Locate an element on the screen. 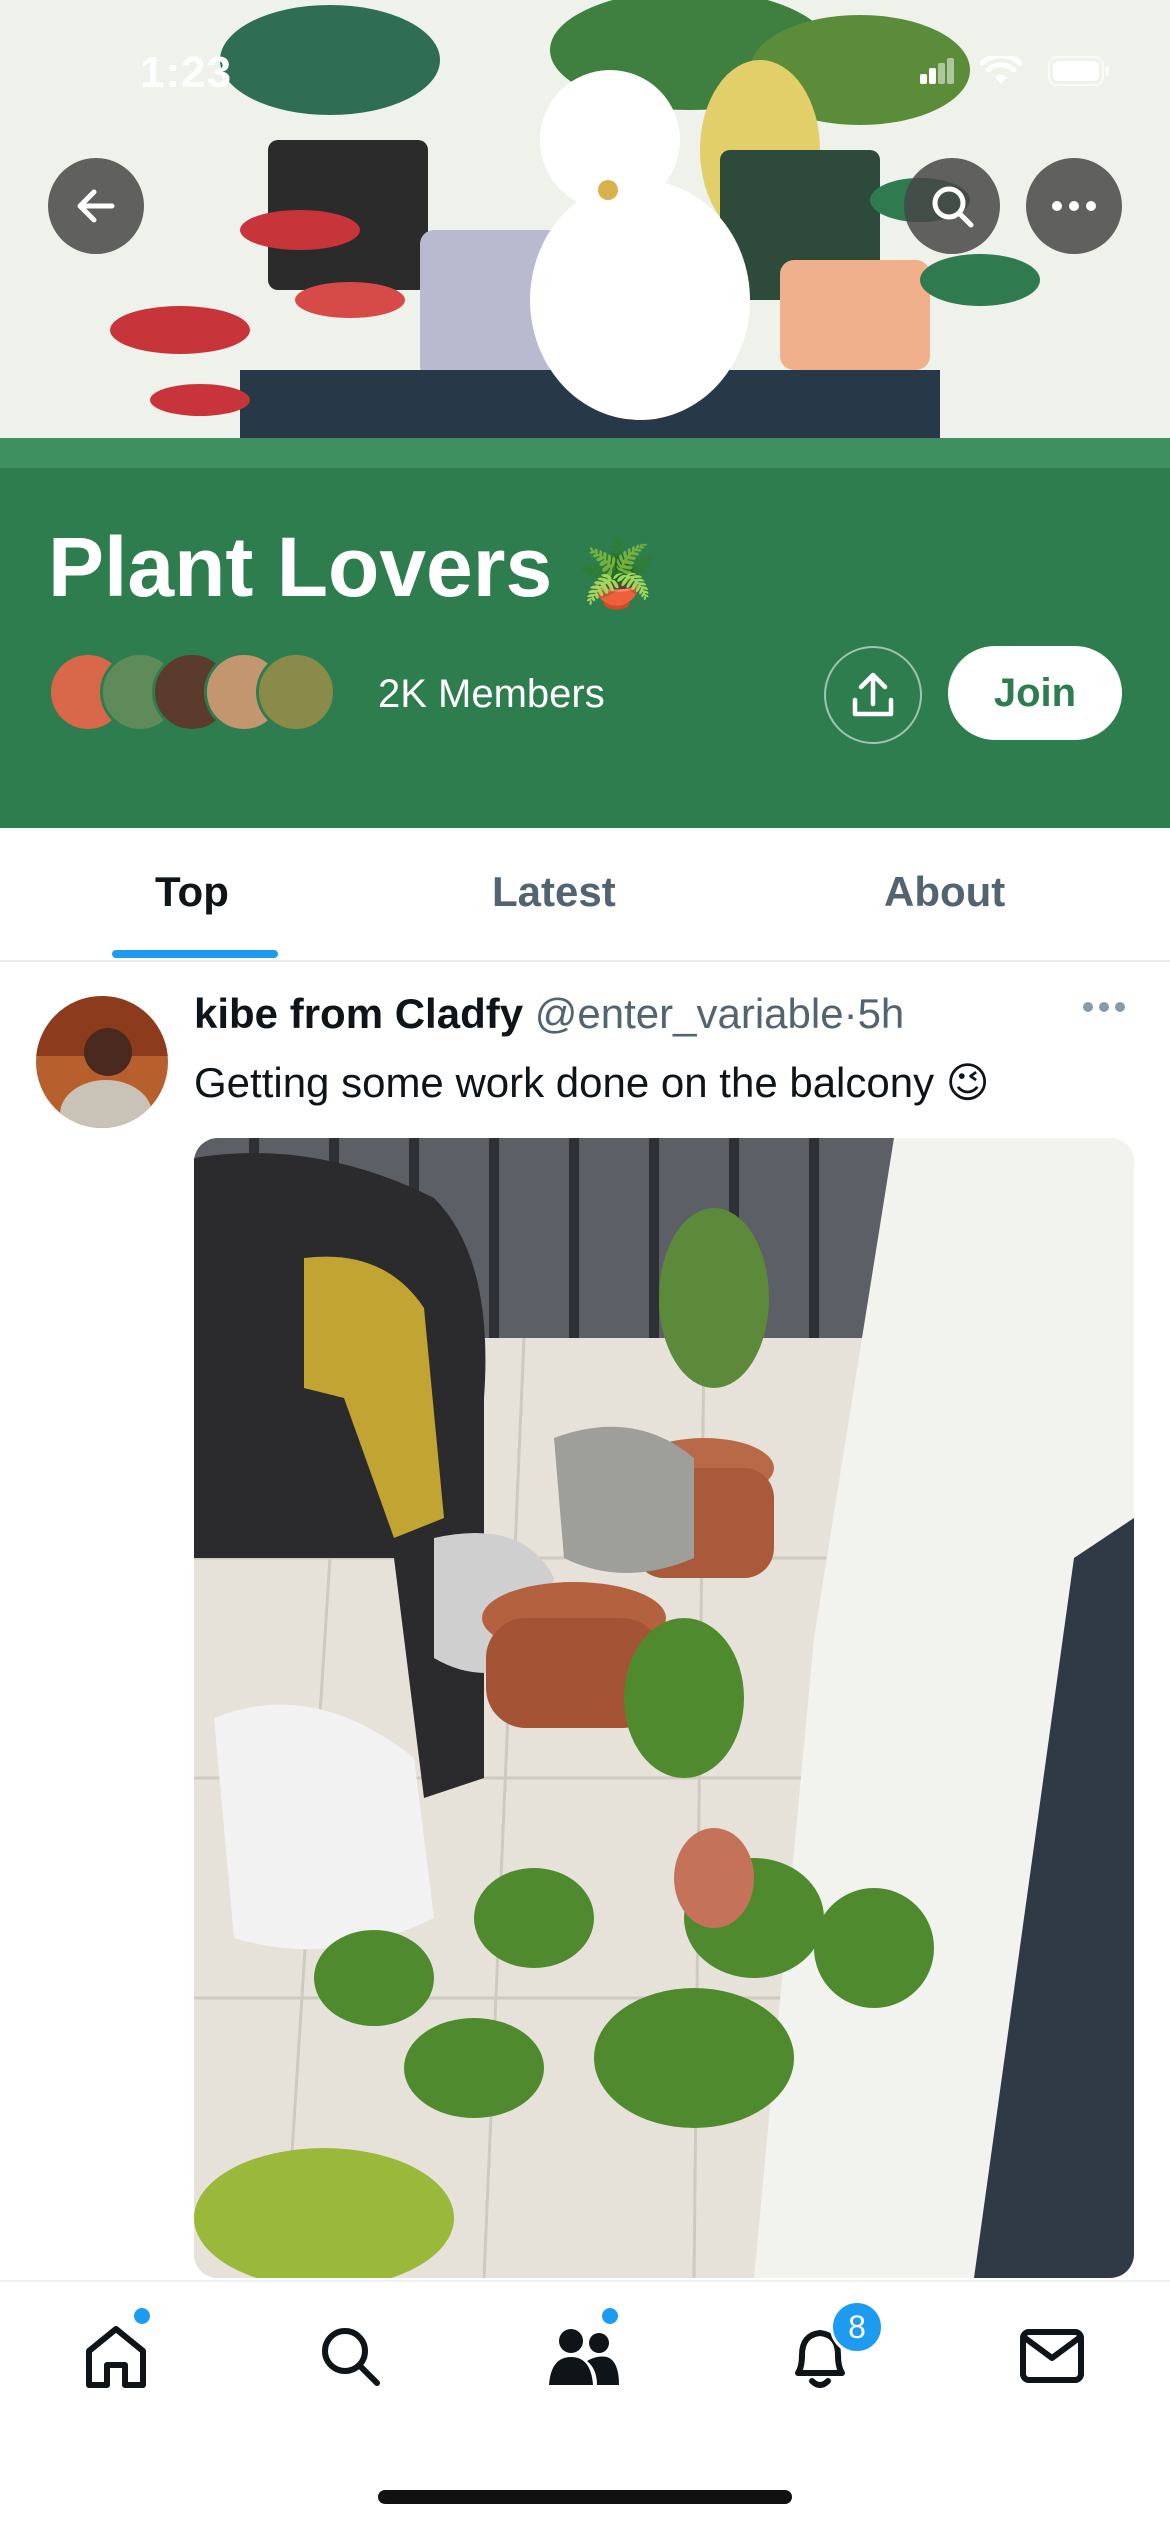  back-button is located at coordinates (96, 206).